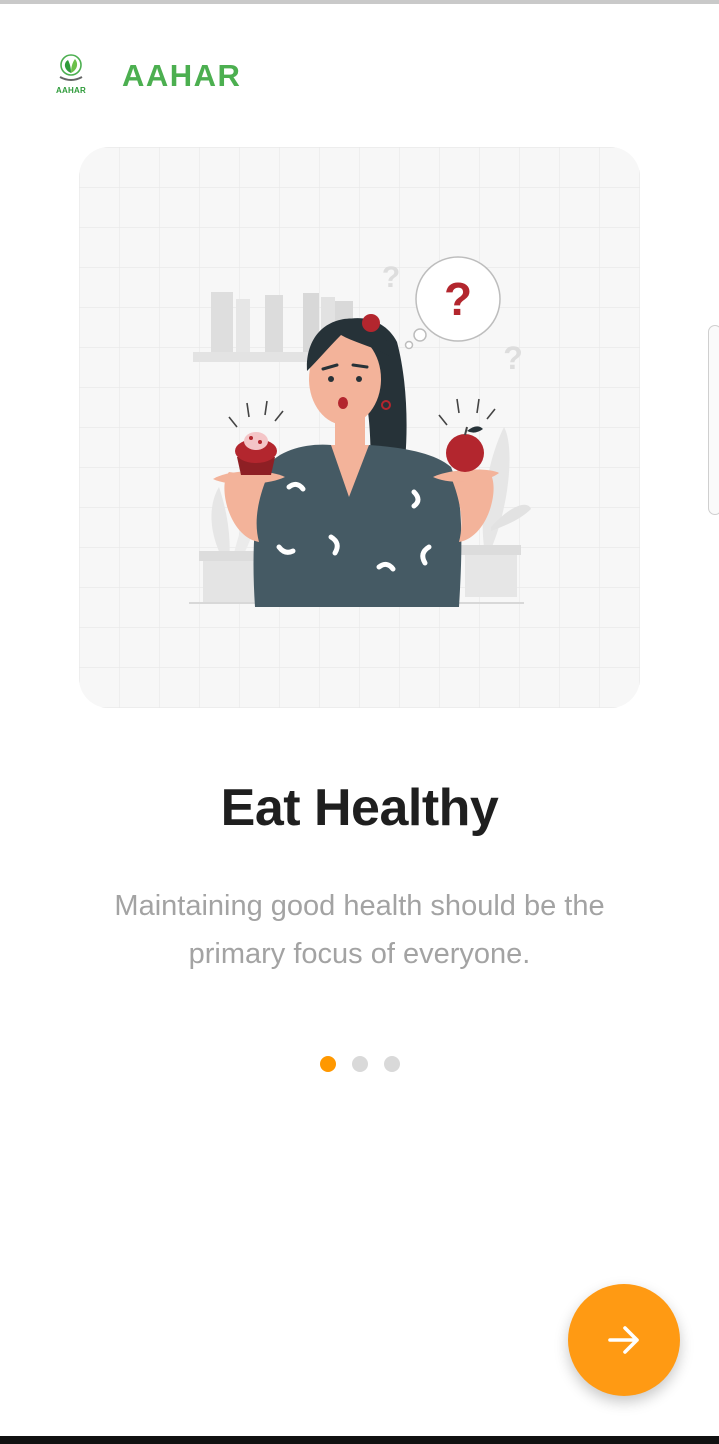  Describe the element at coordinates (713, 420) in the screenshot. I see `edge-panel-handle` at that location.